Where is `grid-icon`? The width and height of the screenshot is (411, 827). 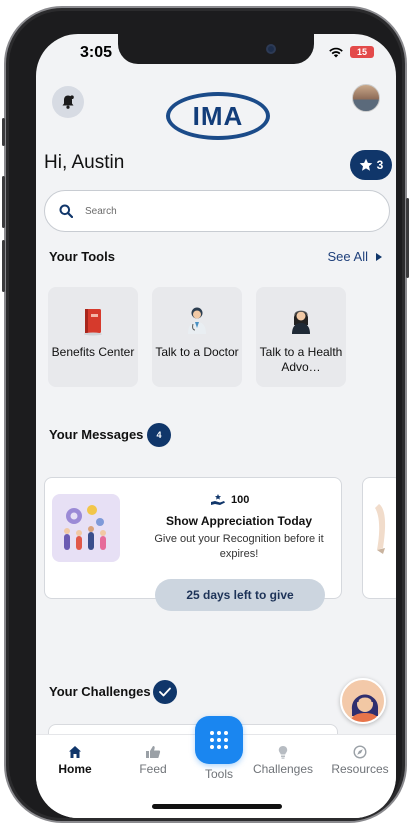
grid-icon is located at coordinates (219, 740).